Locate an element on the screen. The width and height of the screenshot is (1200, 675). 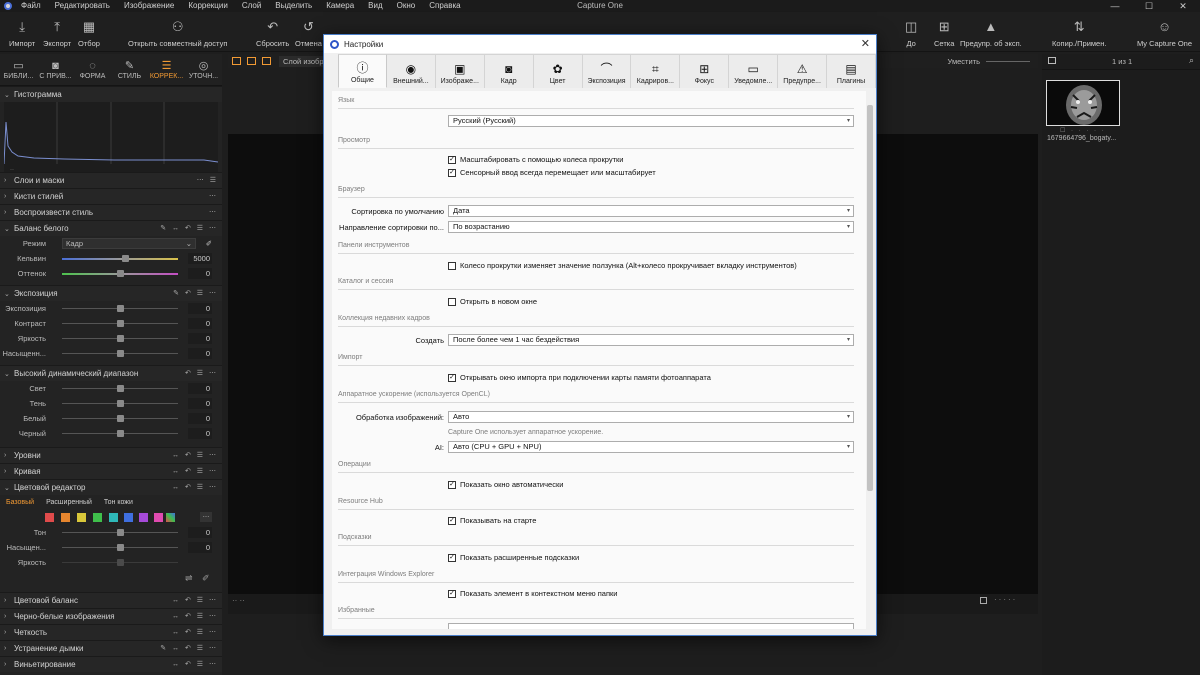
section-tools-icon: ✎ ↔ ↶ ☰ ⋯ is located at coordinates (189, 229).